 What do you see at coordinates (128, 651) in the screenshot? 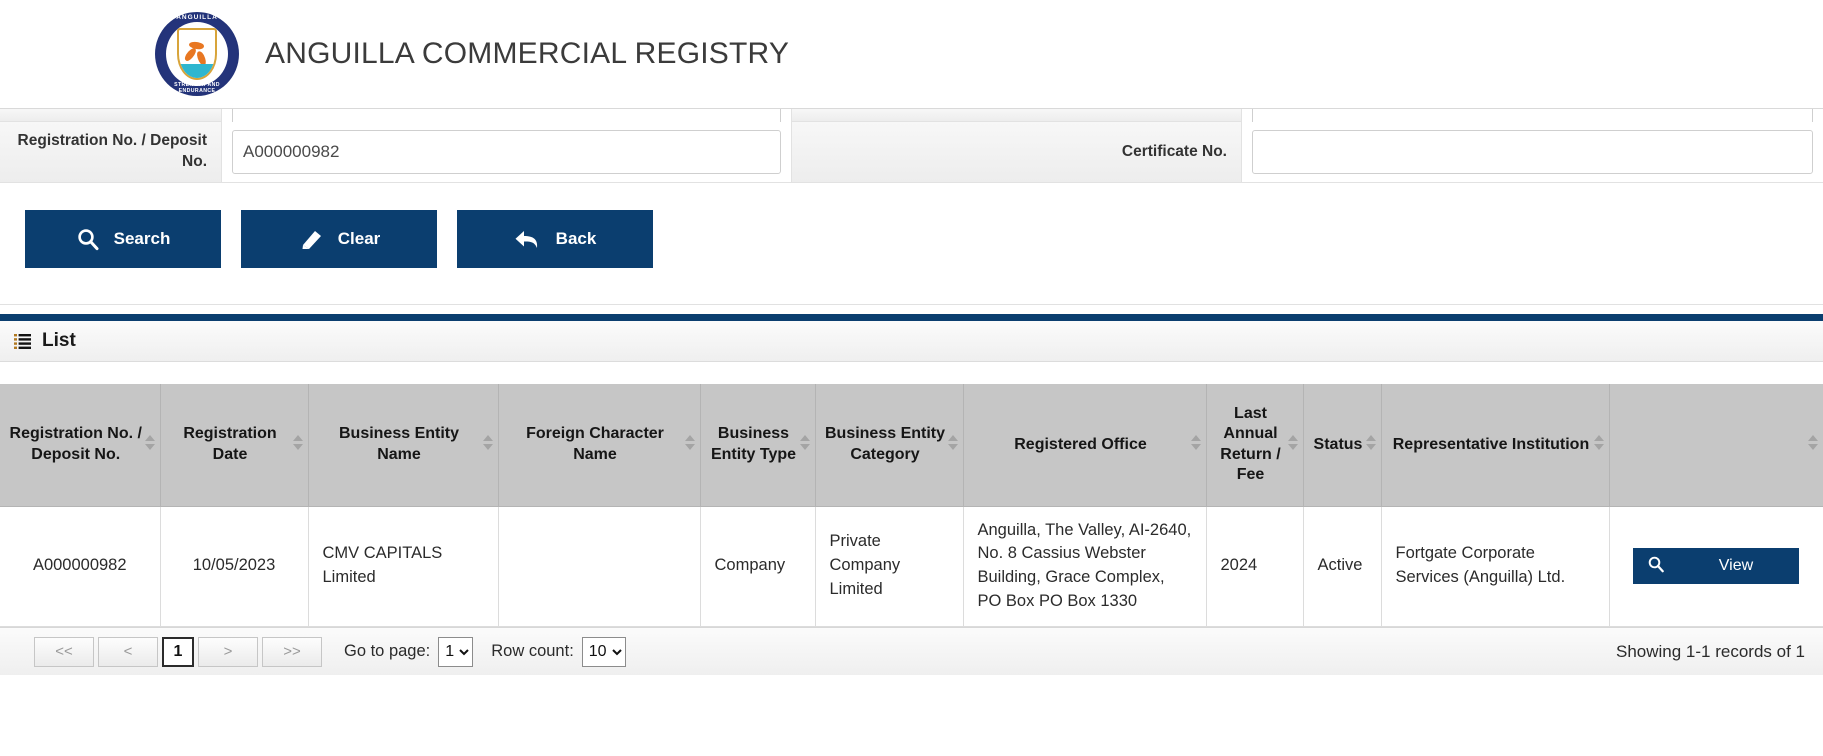
I see `prev-page-button: <` at bounding box center [128, 651].